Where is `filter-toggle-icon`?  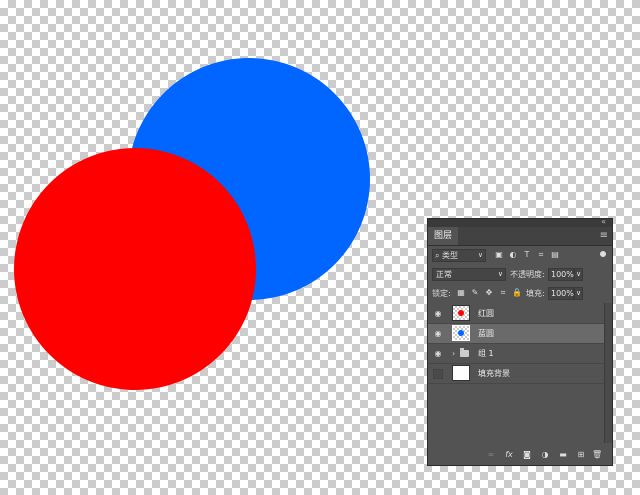
filter-toggle-icon is located at coordinates (603, 254).